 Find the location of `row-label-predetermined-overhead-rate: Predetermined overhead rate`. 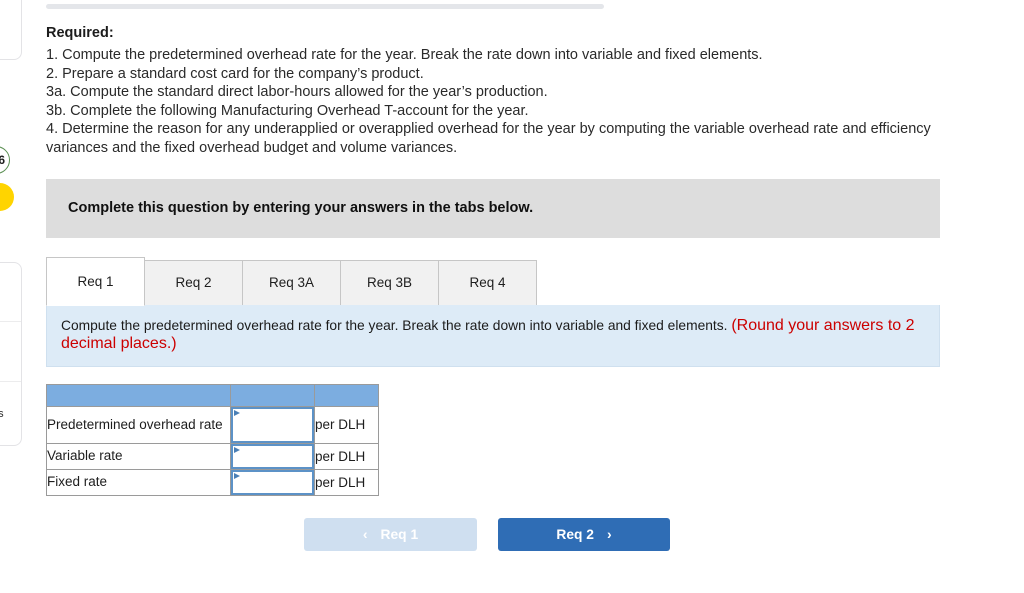

row-label-predetermined-overhead-rate: Predetermined overhead rate is located at coordinates (138, 424).